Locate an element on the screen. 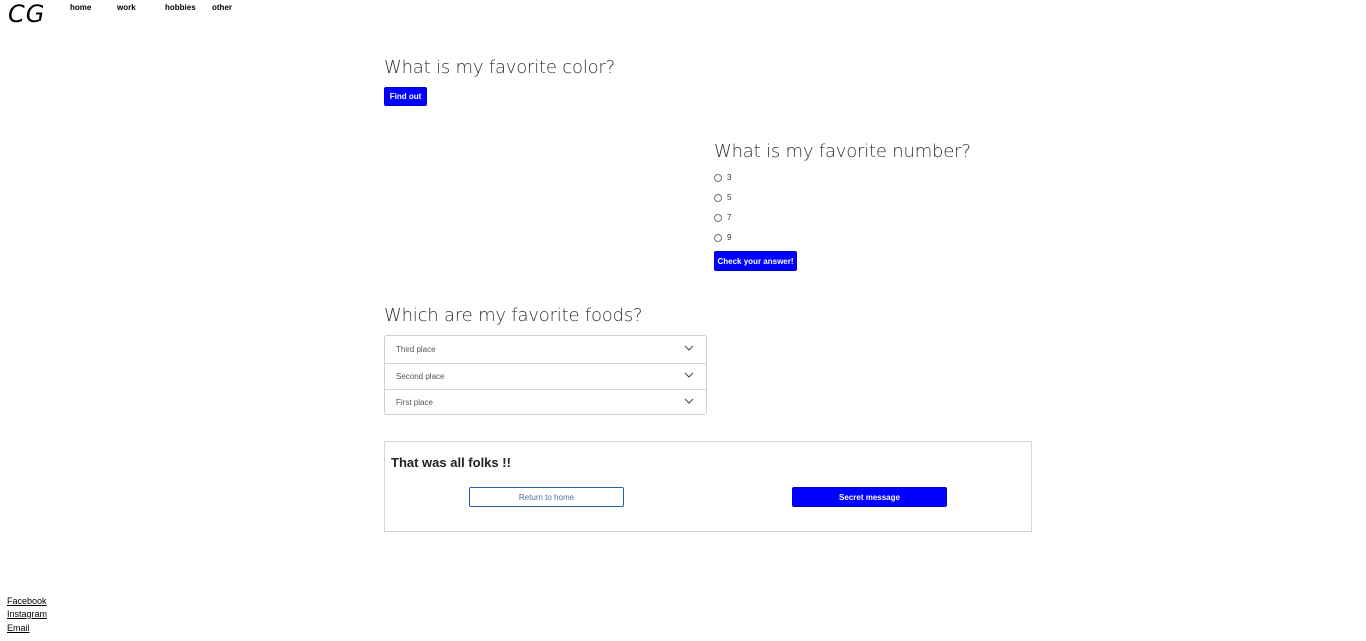 This screenshot has height=641, width=1366. foods-question-title: Which are my favorite foods? is located at coordinates (513, 315).